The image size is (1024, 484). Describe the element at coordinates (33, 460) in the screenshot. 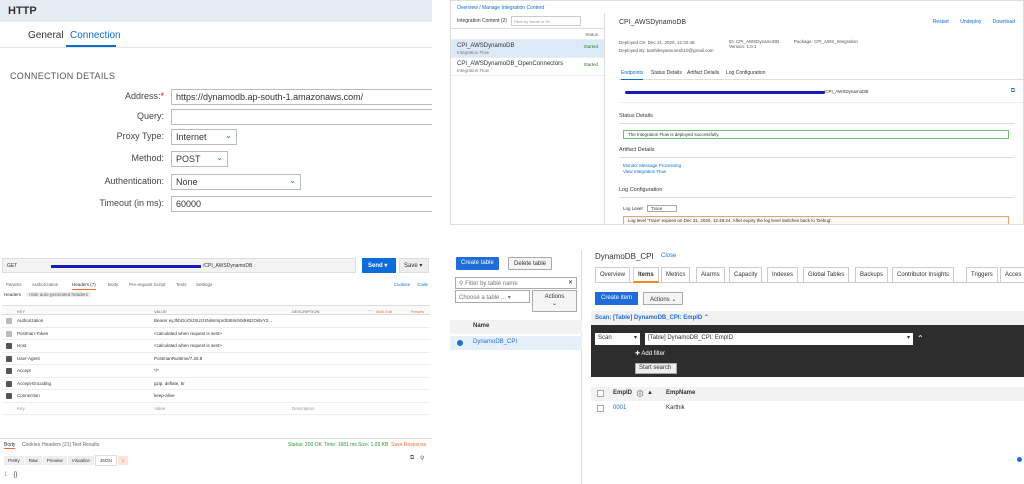

I see `raw-button: Raw` at that location.